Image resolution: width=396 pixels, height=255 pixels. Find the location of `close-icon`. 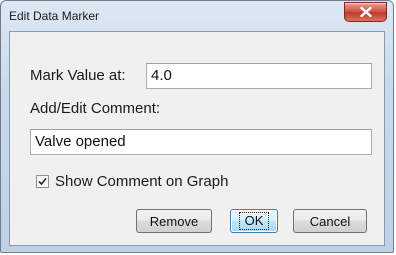

close-icon is located at coordinates (365, 12).